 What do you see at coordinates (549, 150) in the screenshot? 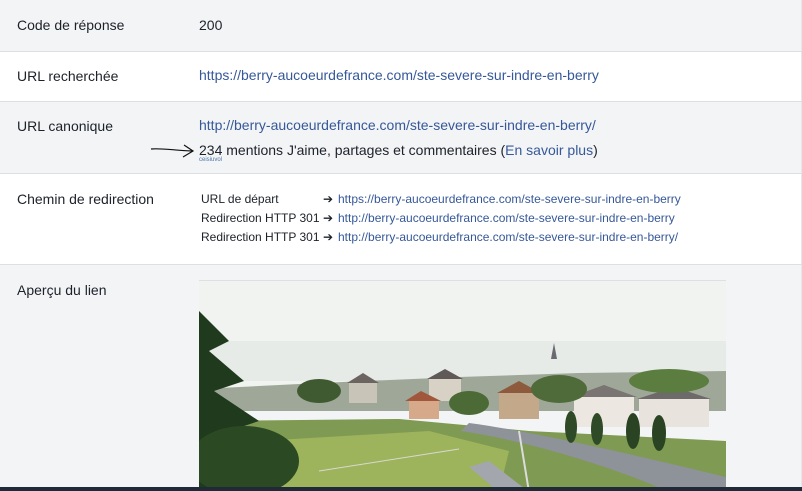
I see `learn-more-link: En savoir plus` at bounding box center [549, 150].